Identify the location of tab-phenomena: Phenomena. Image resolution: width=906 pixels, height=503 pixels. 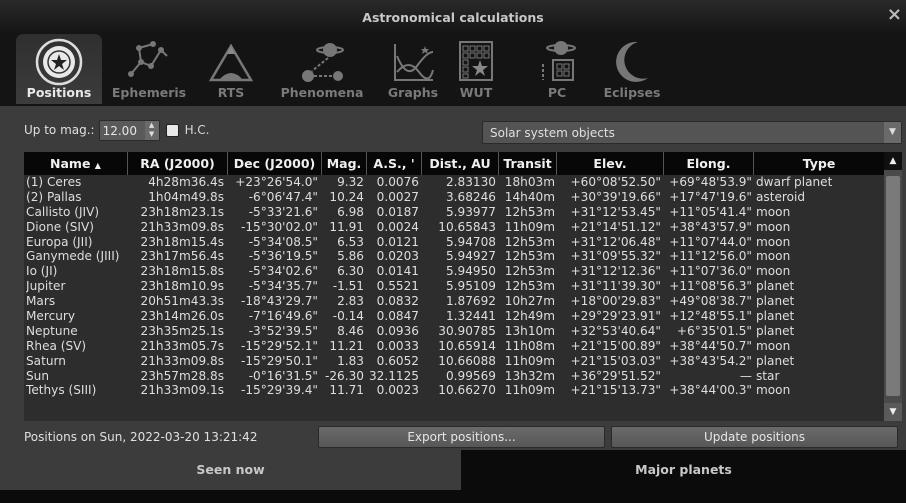
(322, 69).